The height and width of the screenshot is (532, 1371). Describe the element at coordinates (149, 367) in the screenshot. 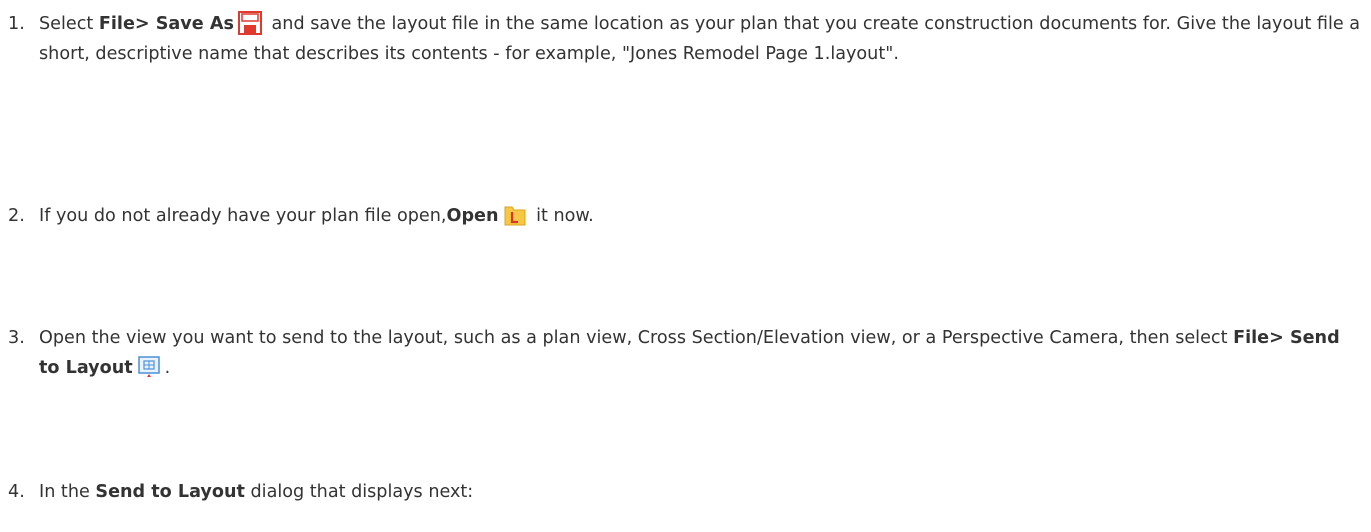

I see `send-to-layout-icon` at that location.